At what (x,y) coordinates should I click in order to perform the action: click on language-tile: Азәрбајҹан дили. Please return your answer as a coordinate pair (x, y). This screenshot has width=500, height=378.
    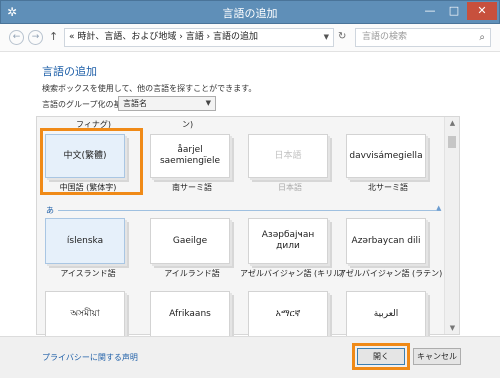
    Looking at the image, I should click on (288, 241).